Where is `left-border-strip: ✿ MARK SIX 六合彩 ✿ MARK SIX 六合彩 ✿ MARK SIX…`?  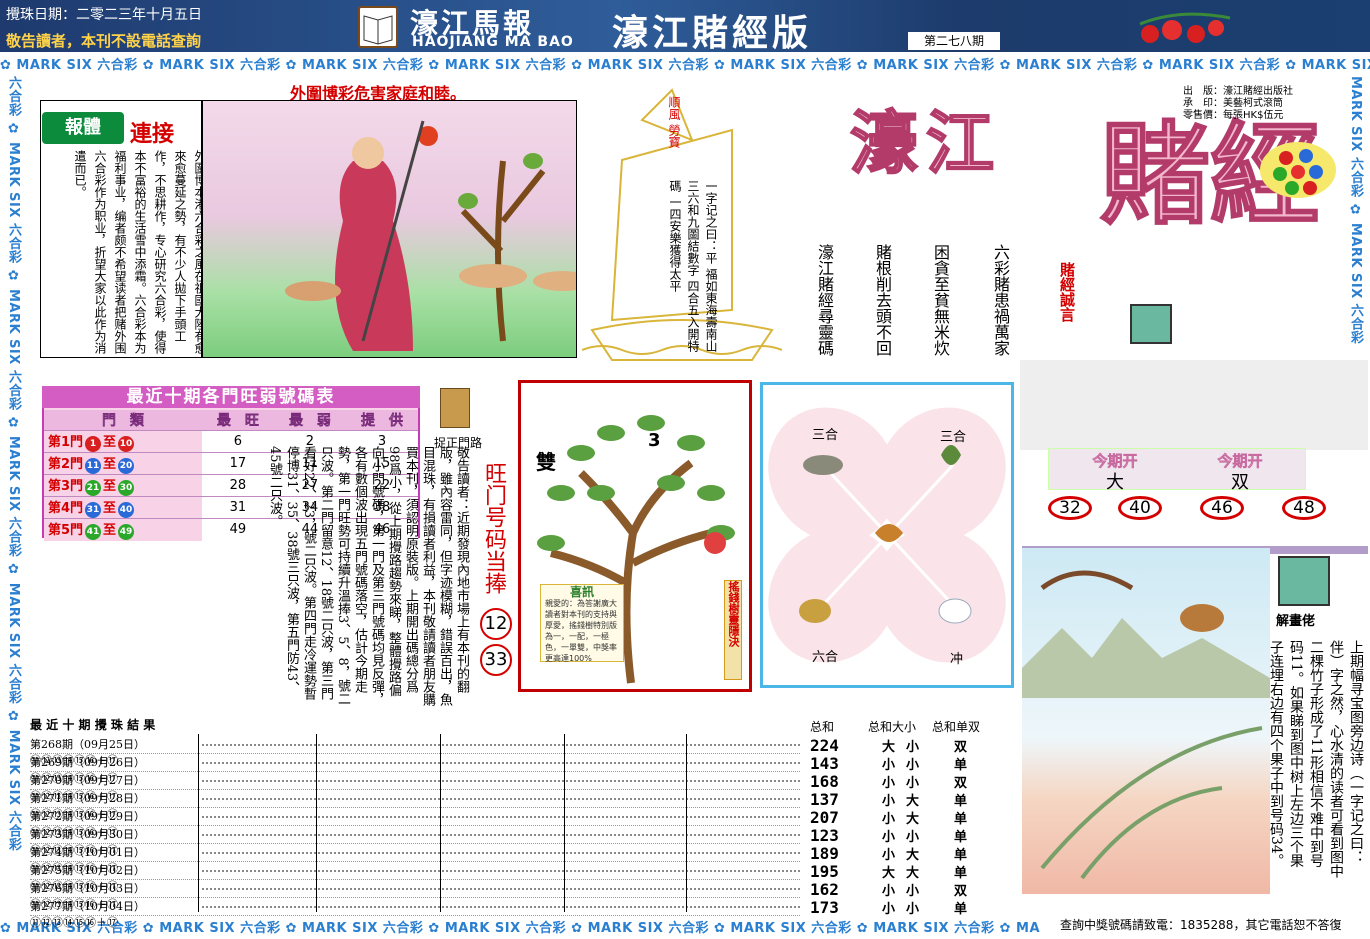
left-border-strip: ✿ MARK SIX 六合彩 ✿ MARK SIX 六合彩 ✿ MARK SIX… is located at coordinates (15, 496).